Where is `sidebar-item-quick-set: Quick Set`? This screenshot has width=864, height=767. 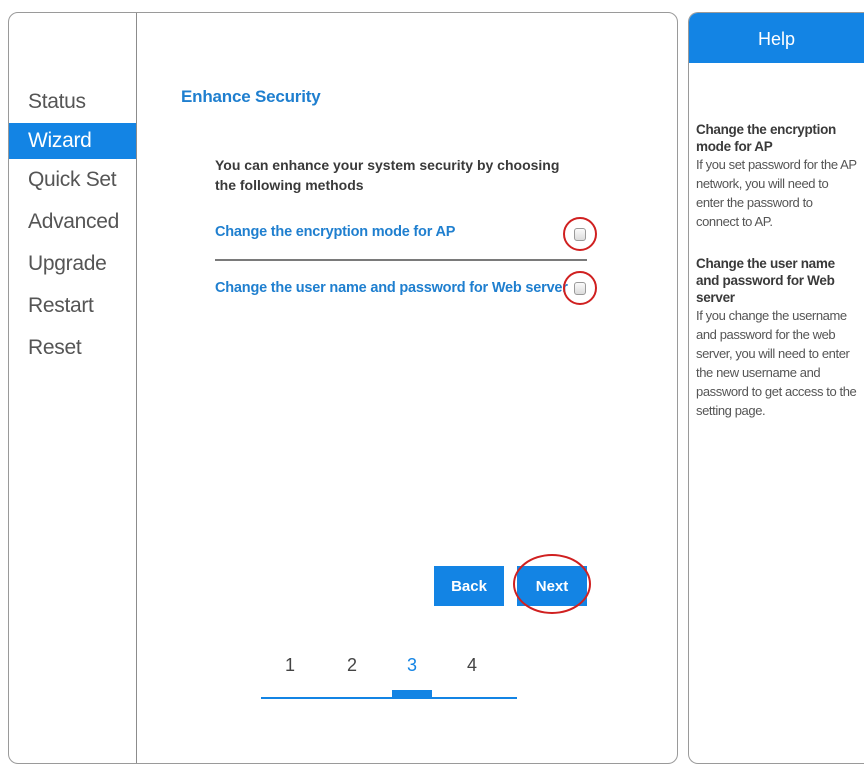
sidebar-item-quick-set: Quick Set is located at coordinates (72, 180).